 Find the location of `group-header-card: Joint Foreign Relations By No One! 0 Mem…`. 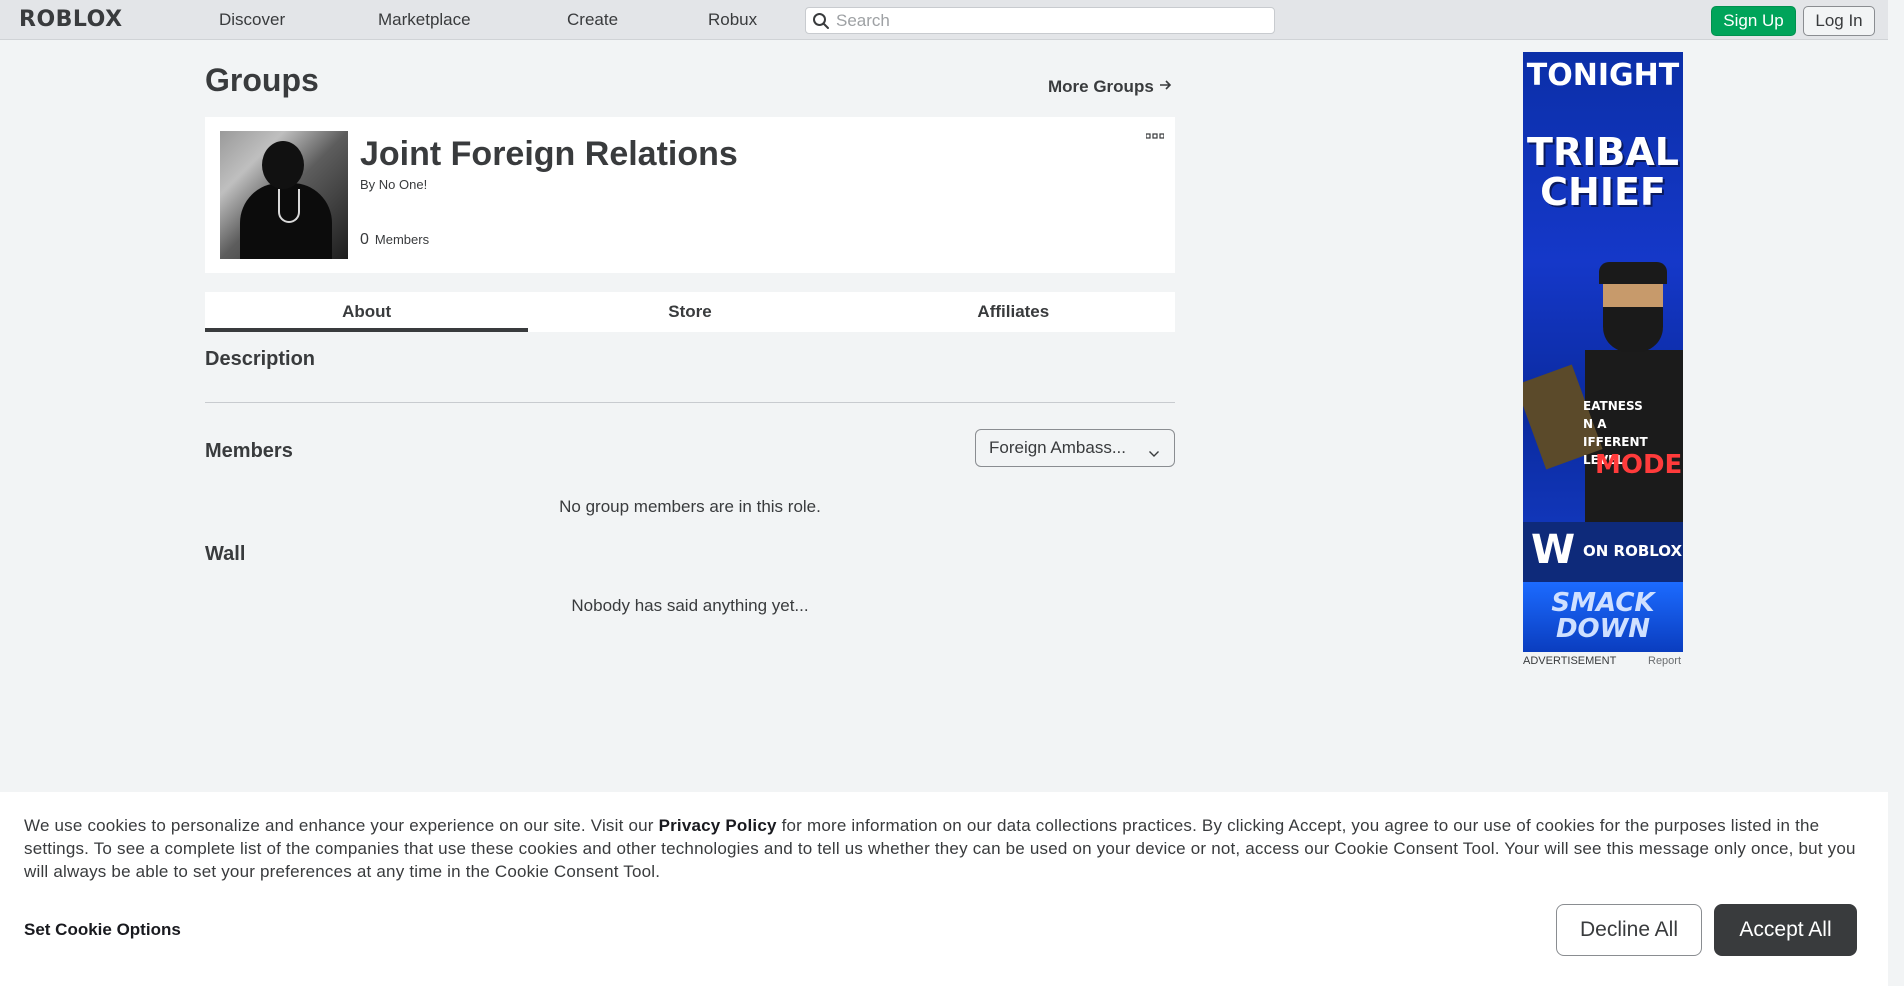

group-header-card: Joint Foreign Relations By No One! 0 Mem… is located at coordinates (690, 195).